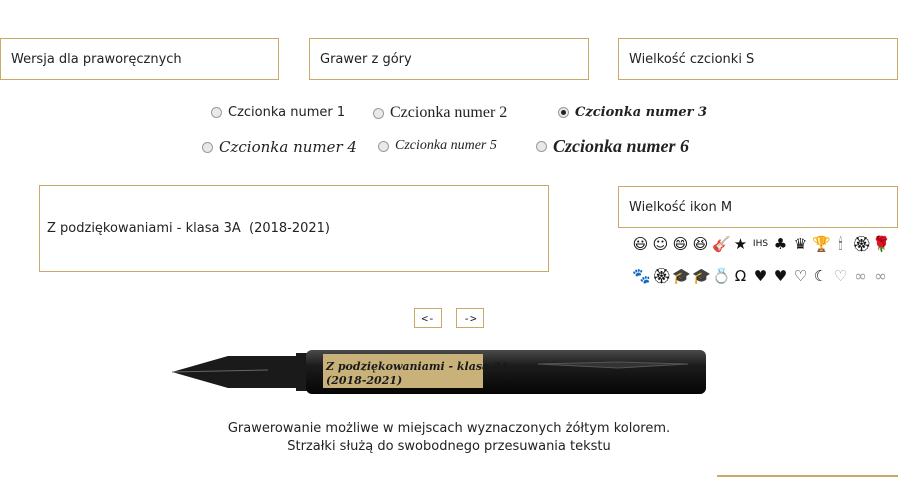 This screenshot has width=898, height=477. Describe the element at coordinates (840, 244) in the screenshot. I see `candle-icon: 🕯` at that location.